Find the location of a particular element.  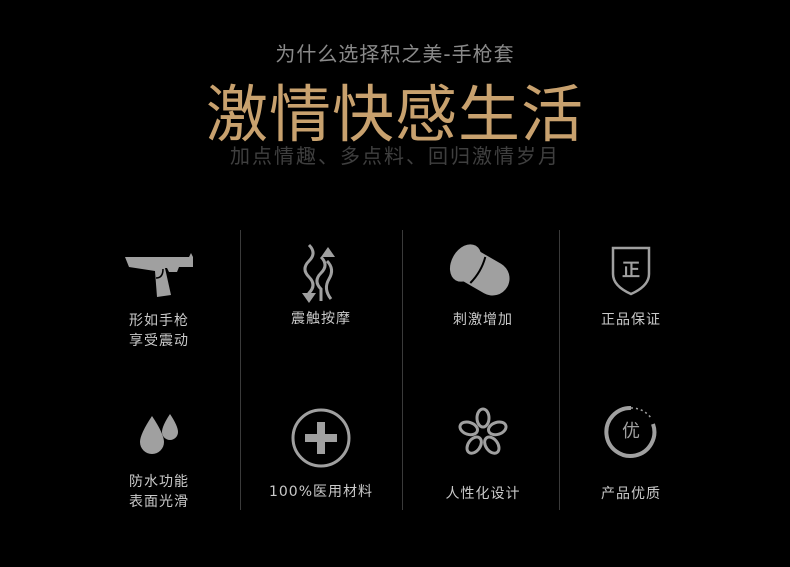

vibration-icon is located at coordinates (318, 273).